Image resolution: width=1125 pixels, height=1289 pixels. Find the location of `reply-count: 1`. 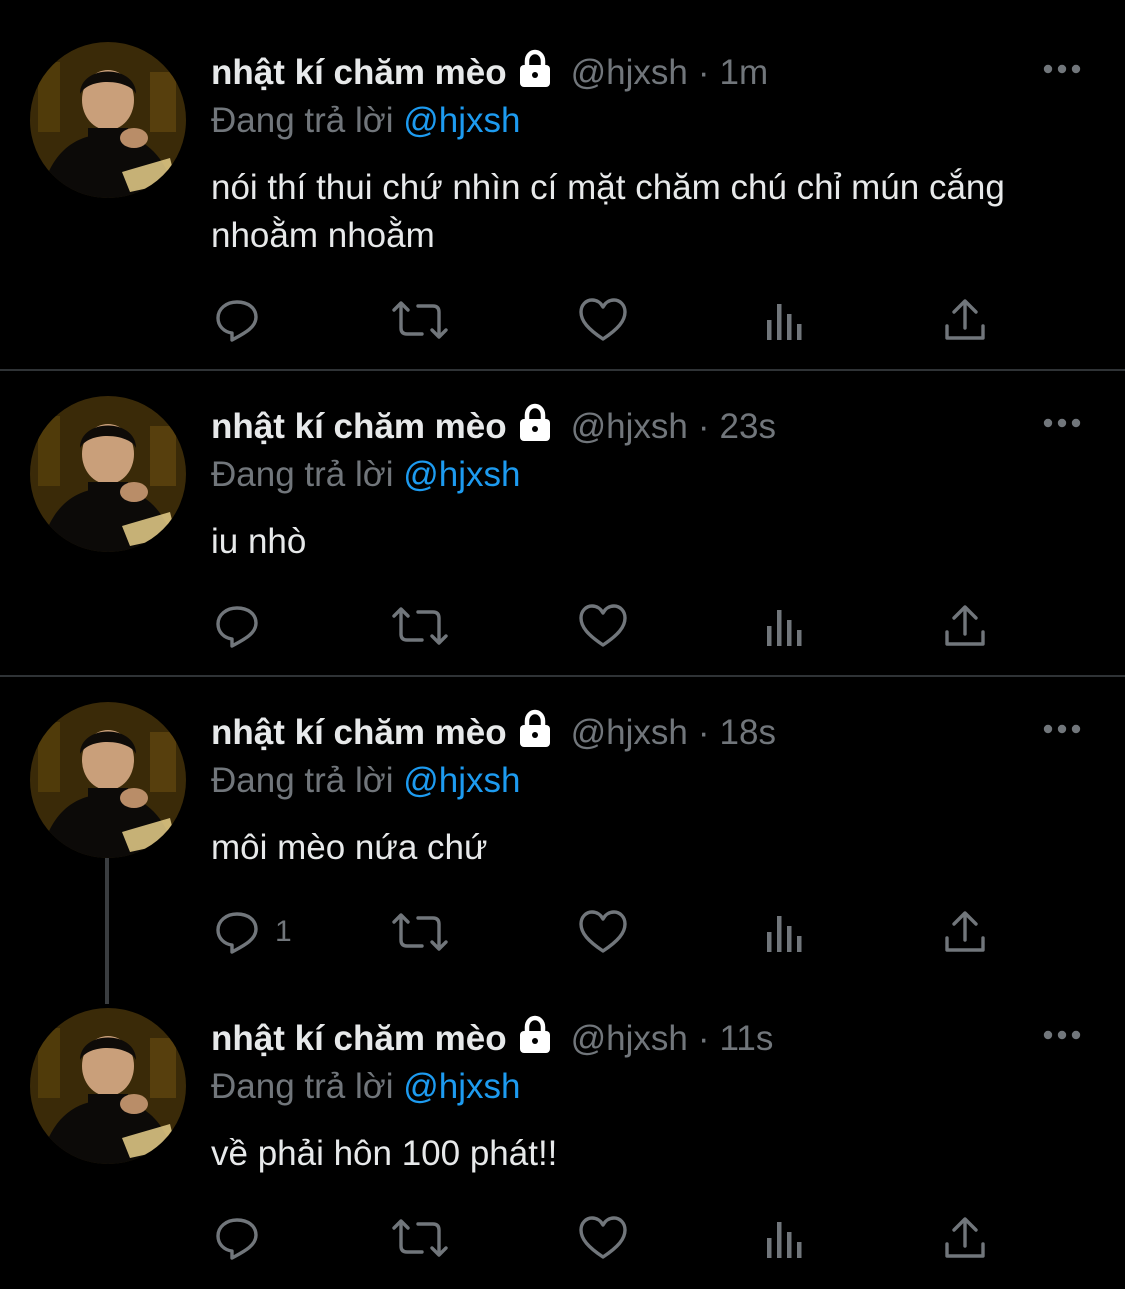

reply-count: 1 is located at coordinates (283, 931).